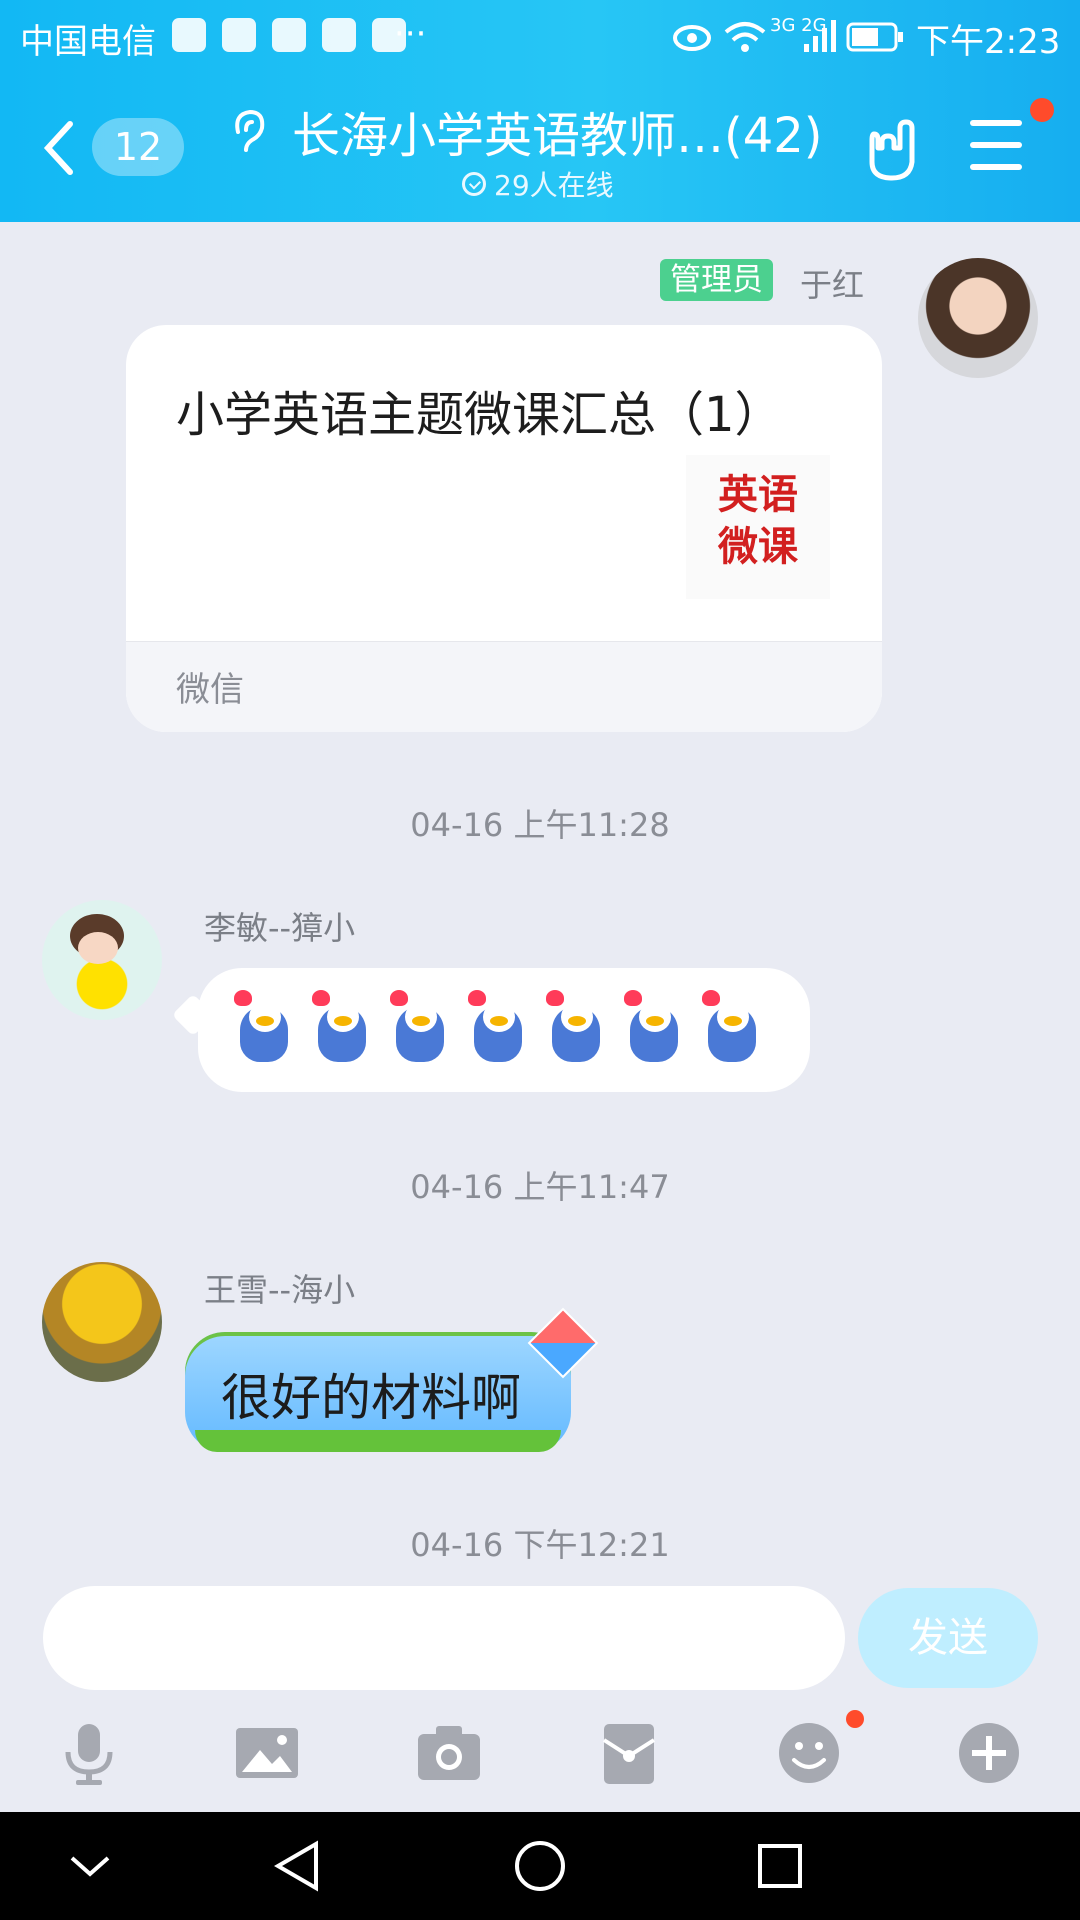  Describe the element at coordinates (378, 1441) in the screenshot. I see `bubble-decoration` at that location.